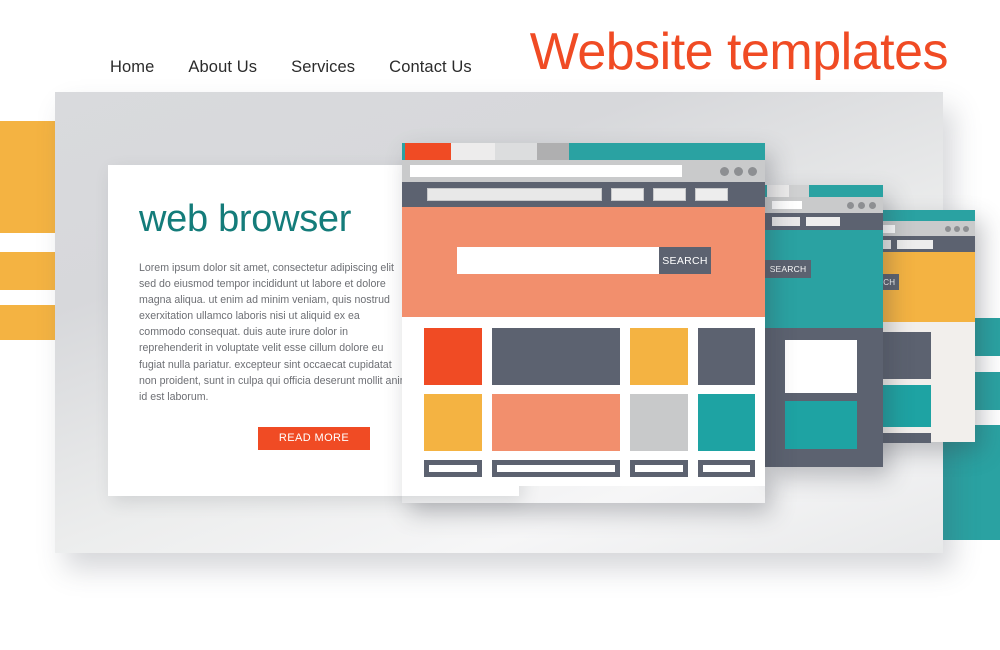 This screenshot has height=650, width=1000. I want to click on search-input-front, so click(558, 260).